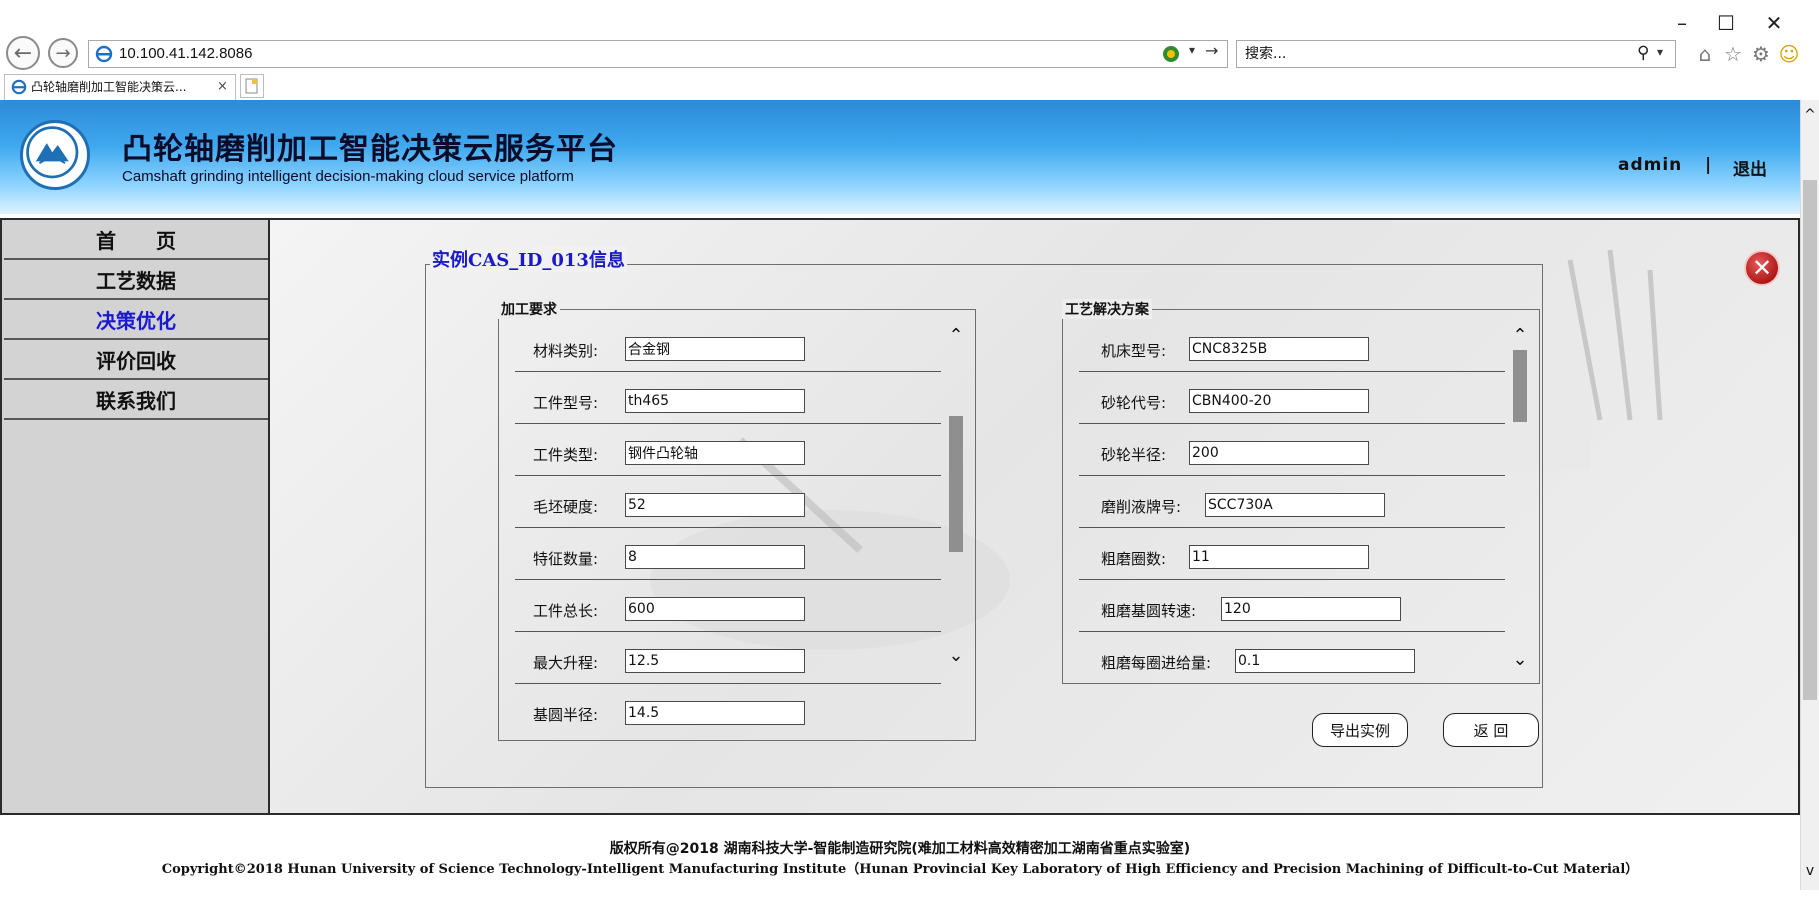 The height and width of the screenshot is (902, 1819). What do you see at coordinates (715, 661) in the screenshot?
I see `max-lift-input` at bounding box center [715, 661].